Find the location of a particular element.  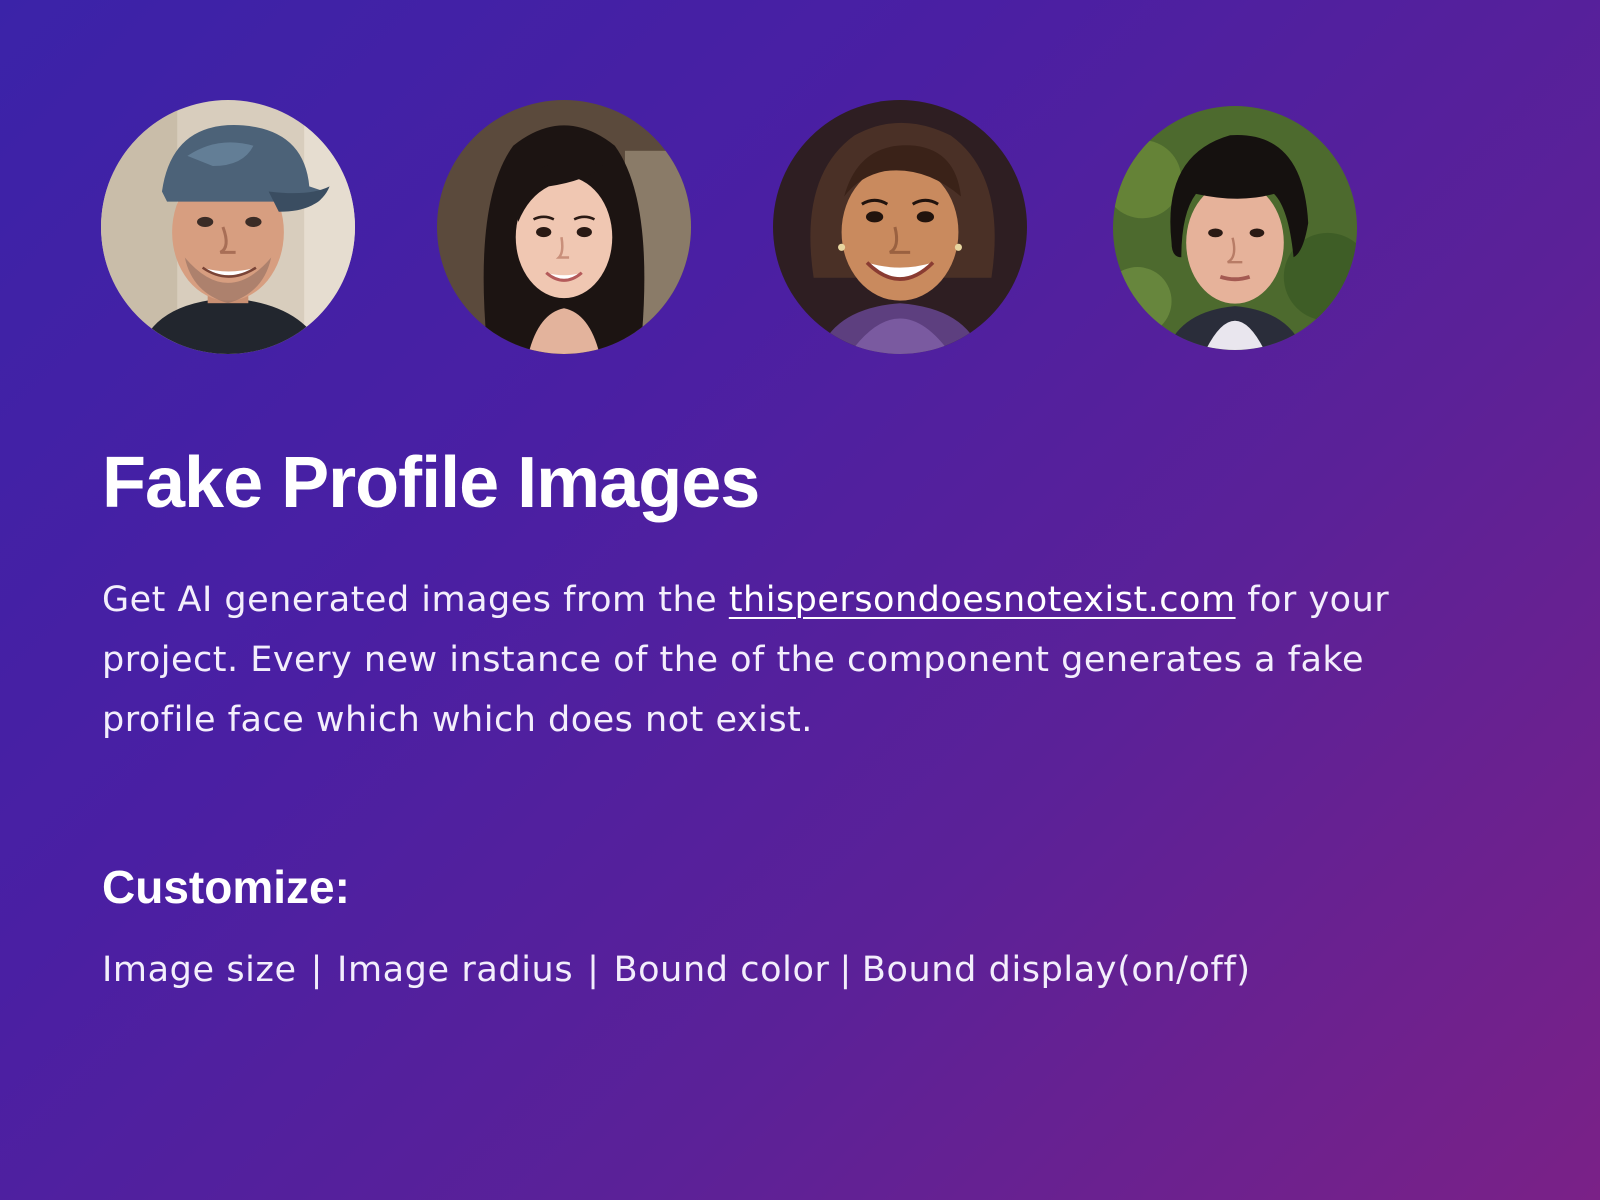

face-person-bangs-icon is located at coordinates (1235, 228).